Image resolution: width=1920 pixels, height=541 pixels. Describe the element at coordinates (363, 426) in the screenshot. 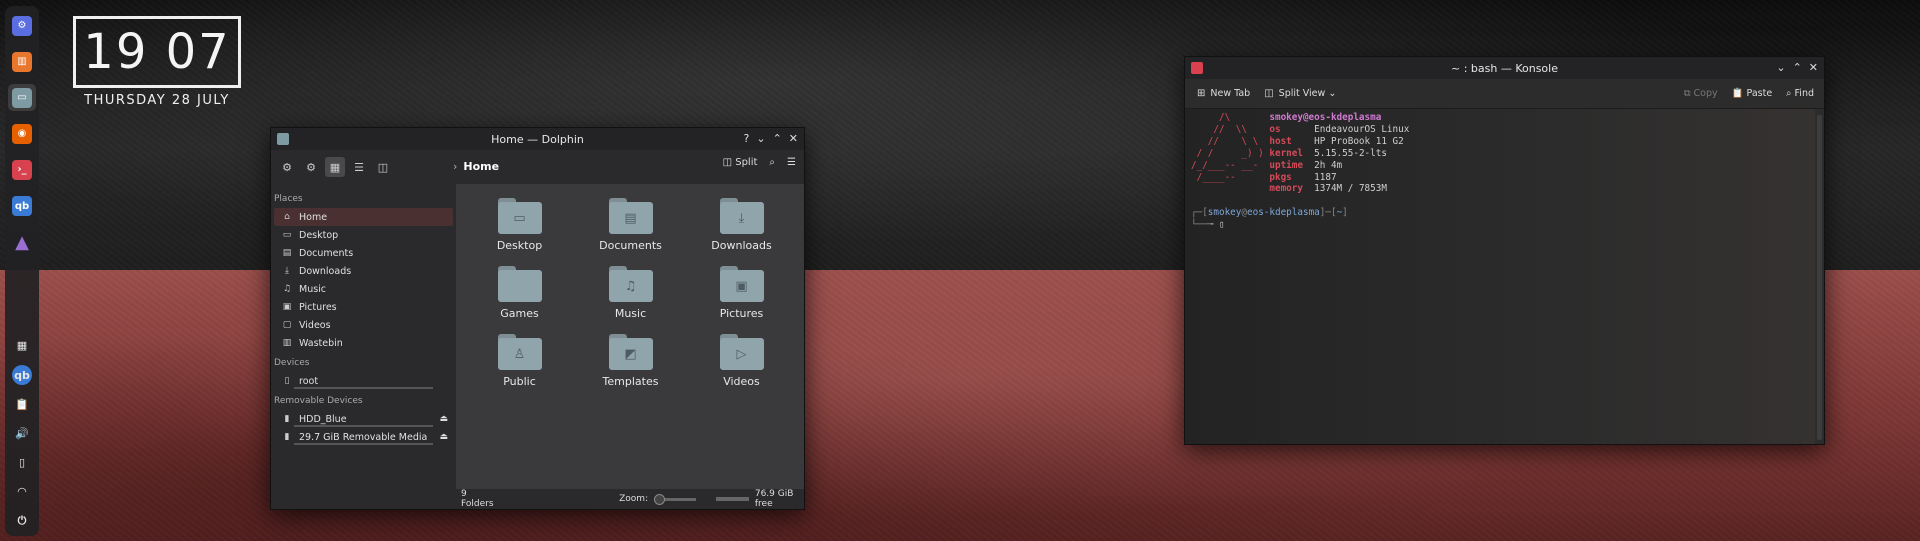

I see `capacity-bar` at that location.